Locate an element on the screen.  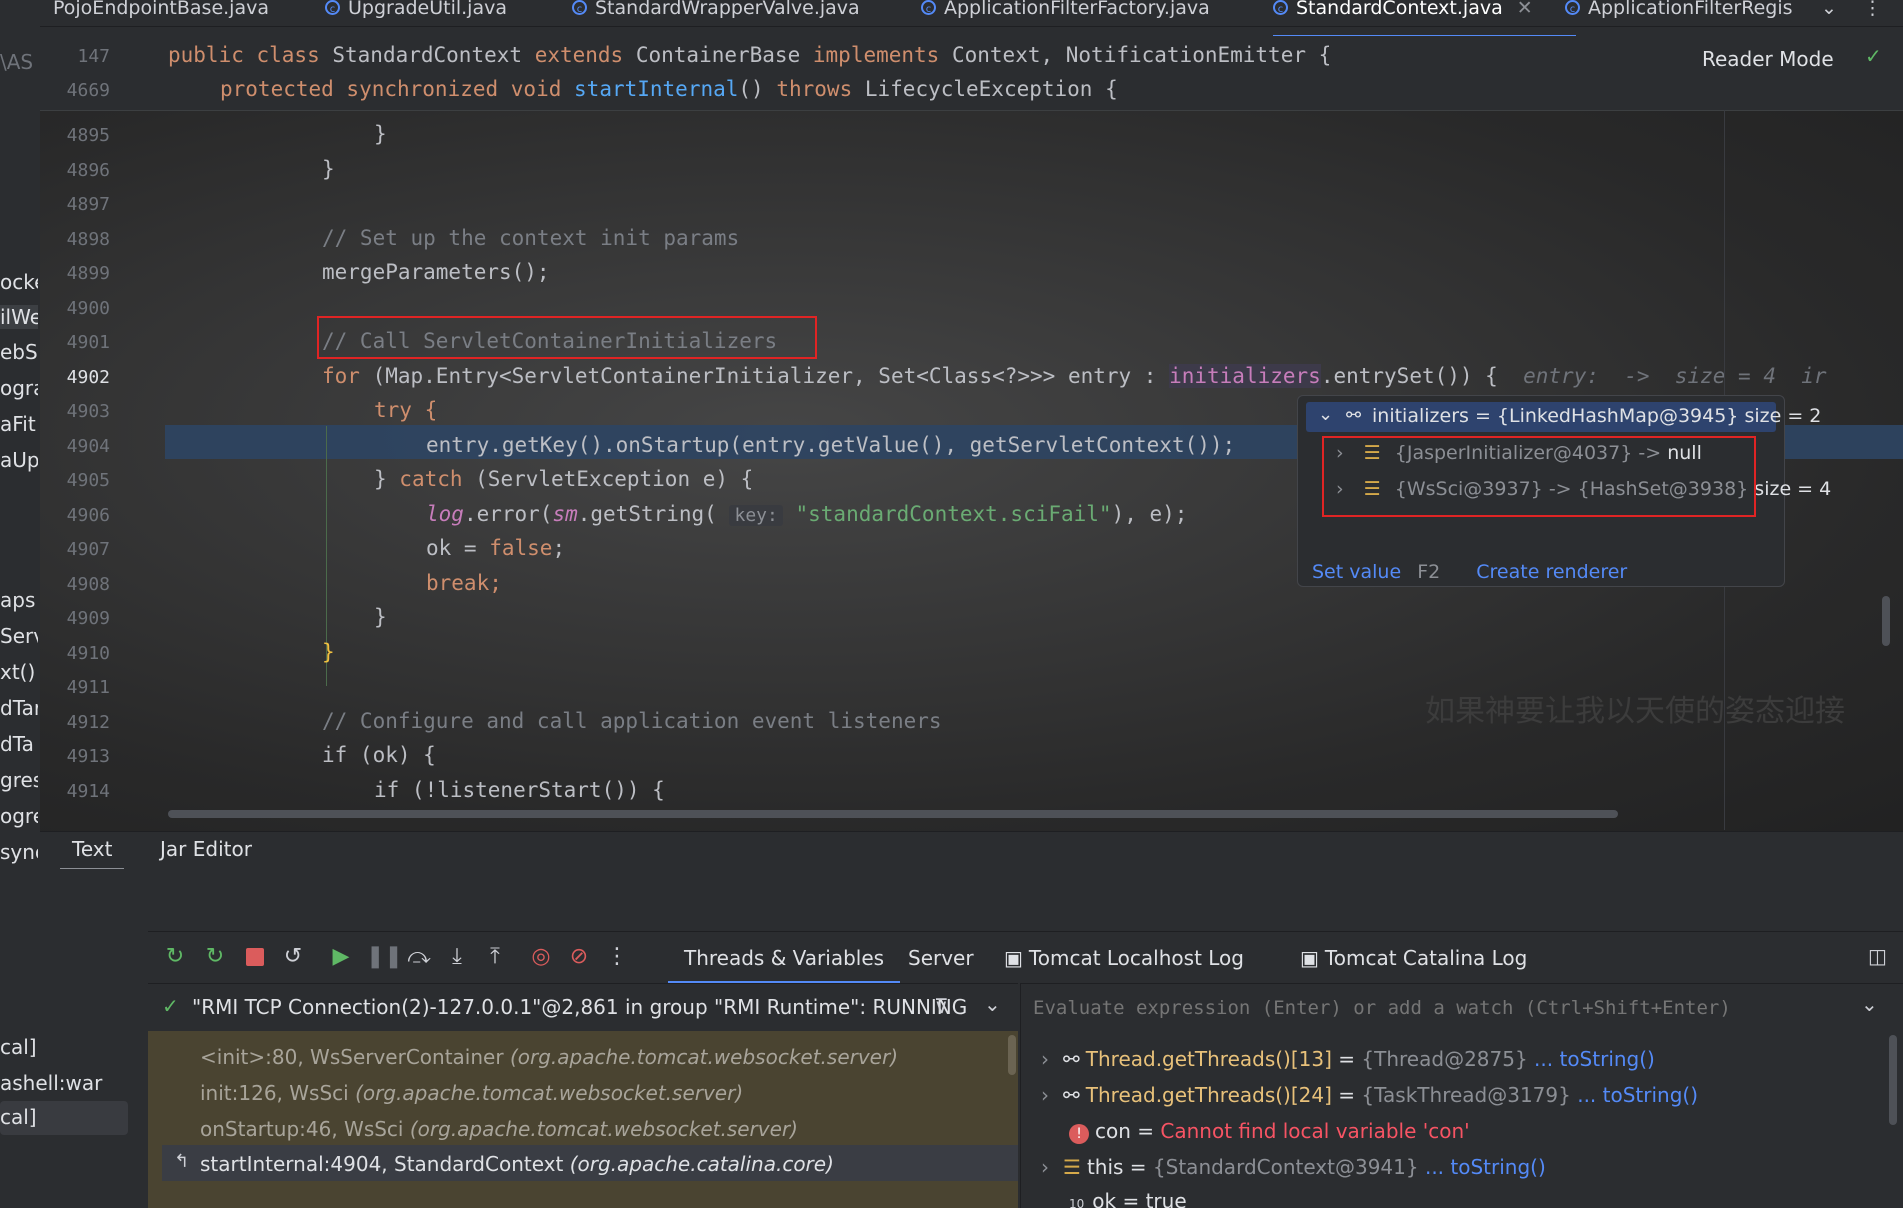
left-panel-item: aps is located at coordinates (19, 600).